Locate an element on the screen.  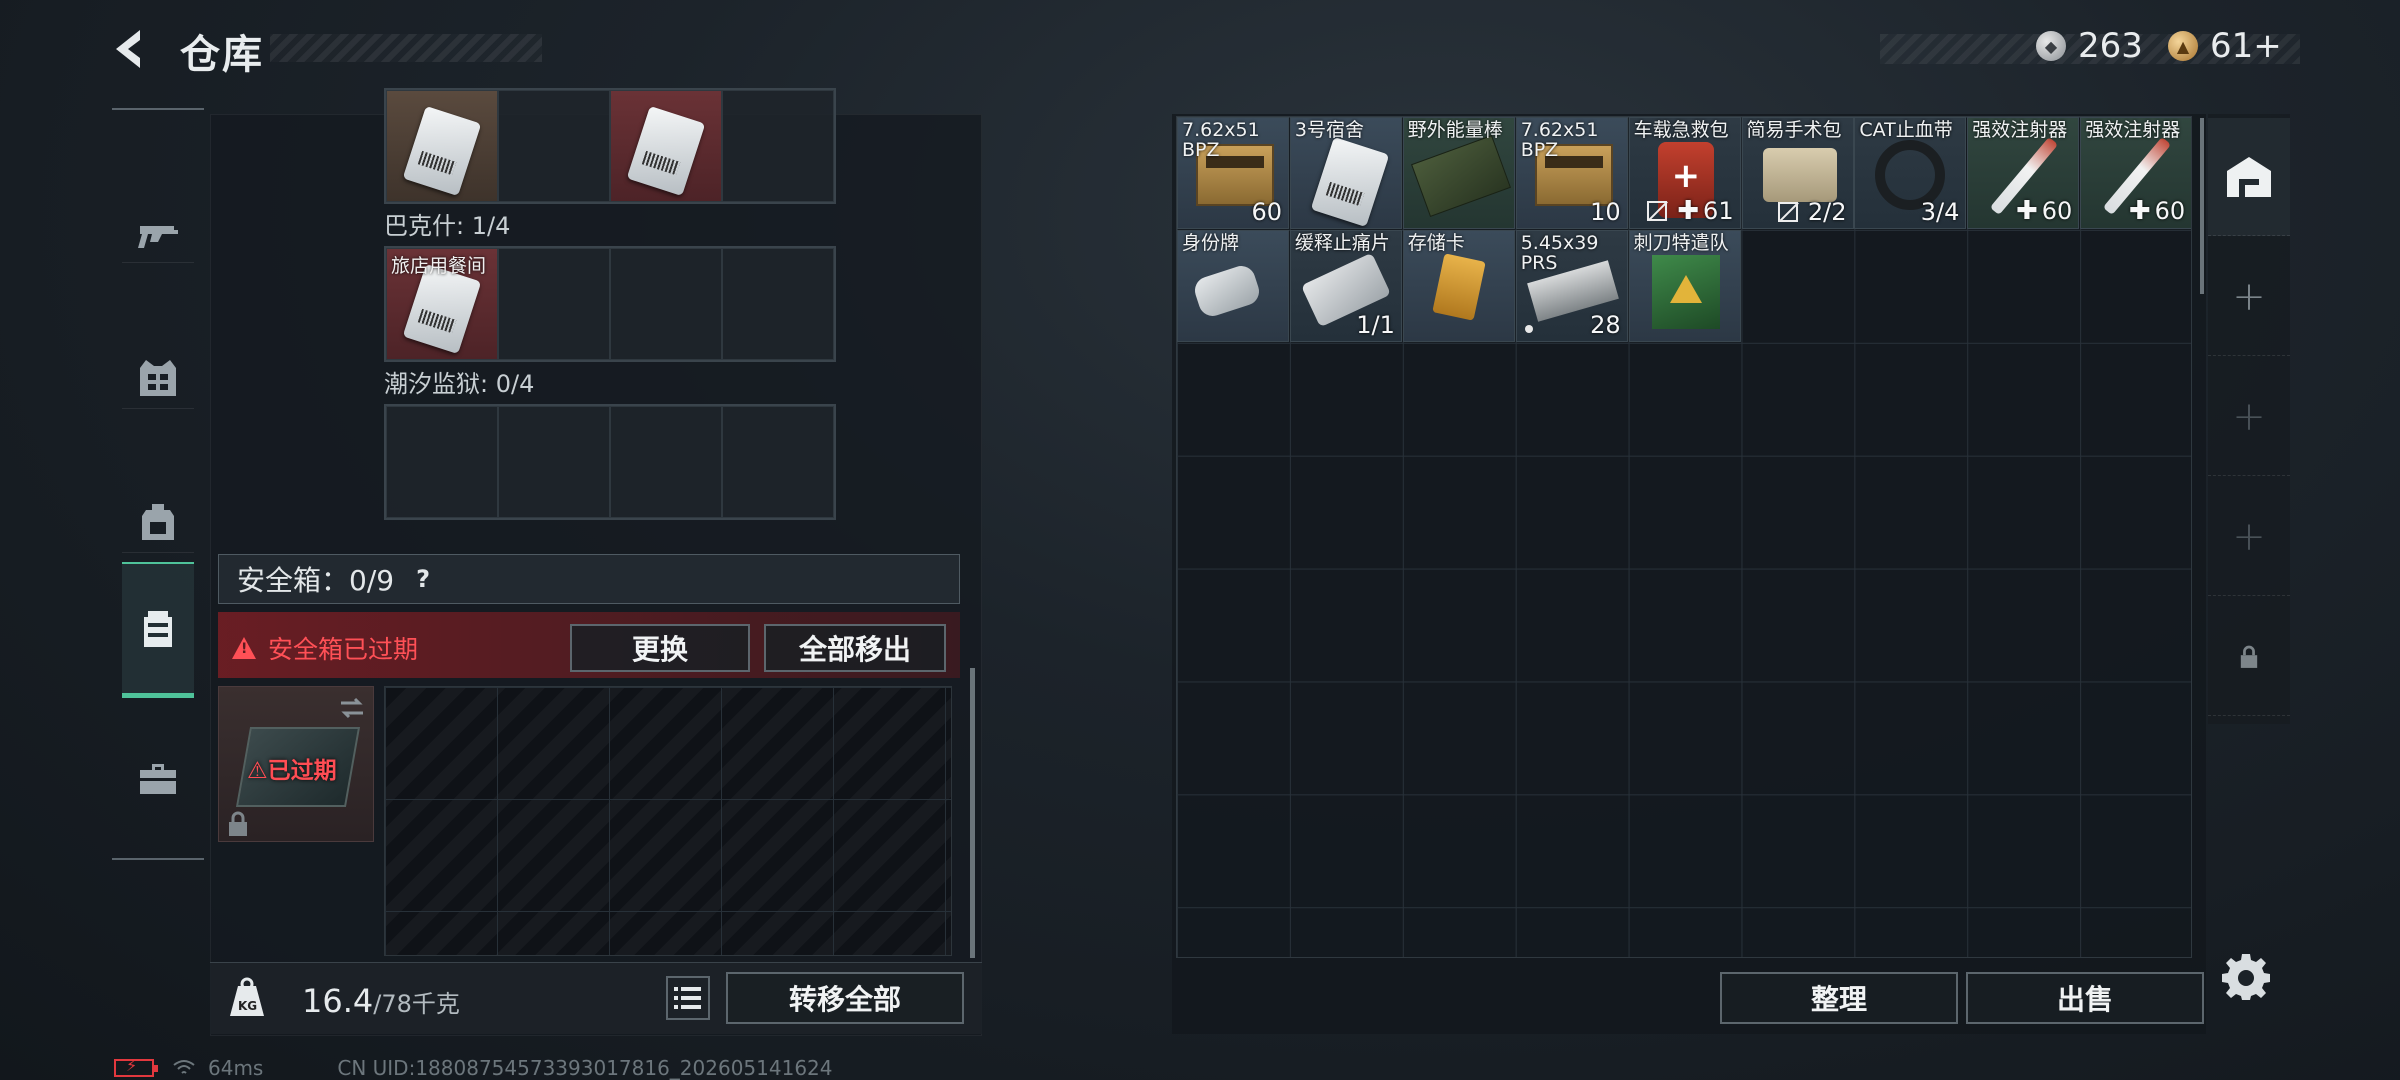
nav-armor is located at coordinates (158, 378).